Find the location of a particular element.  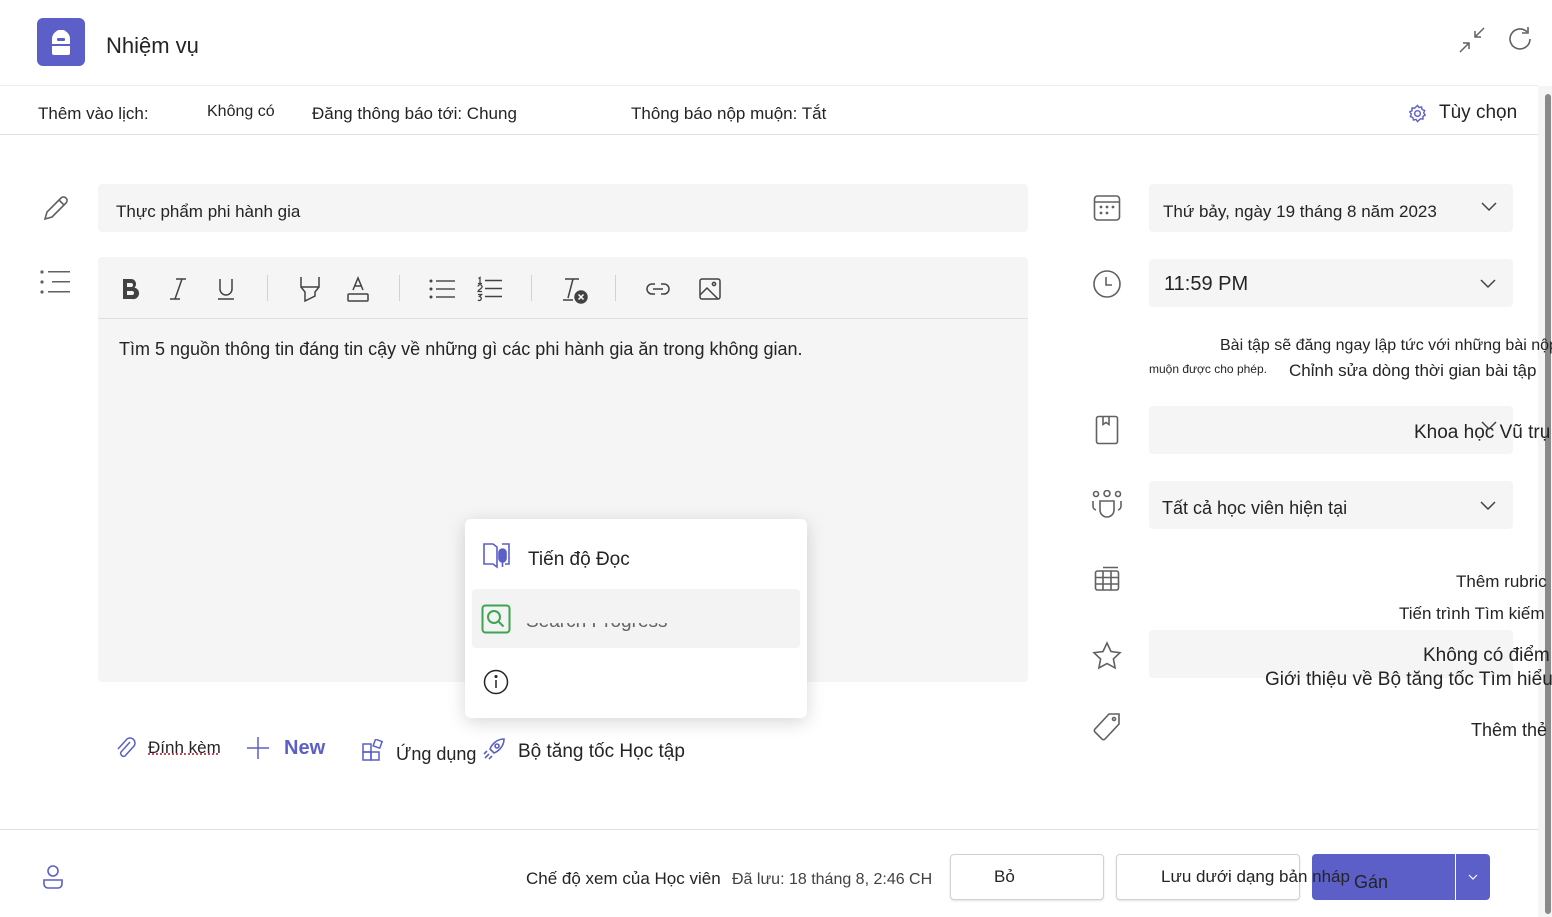

save-draft-button: Lưu dưới dạng bản nháp is located at coordinates (1233, 877).